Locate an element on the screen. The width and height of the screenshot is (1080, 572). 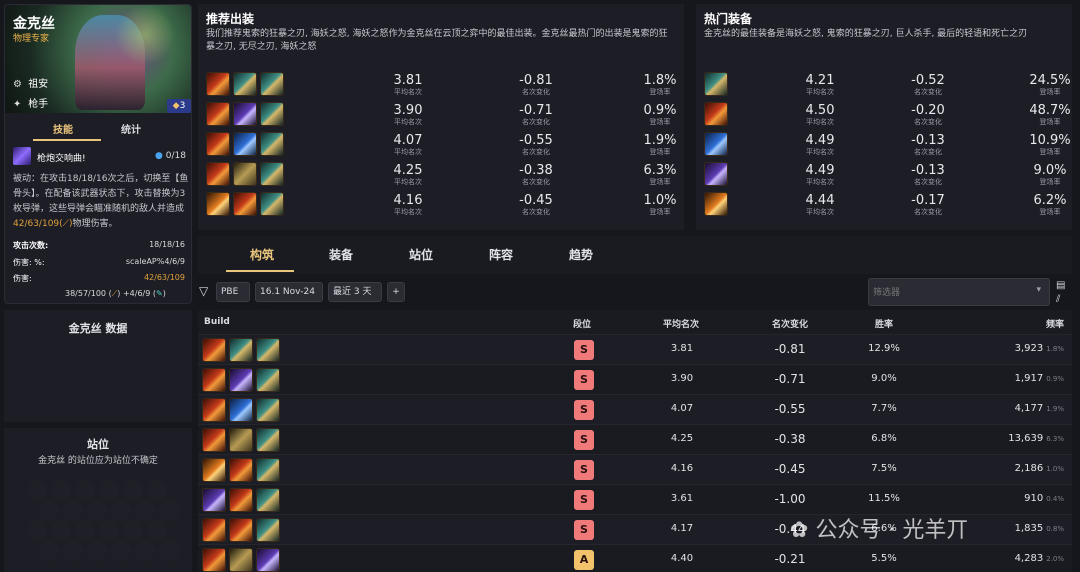
col-win-rate: 胜率 is located at coordinates (884, 323).